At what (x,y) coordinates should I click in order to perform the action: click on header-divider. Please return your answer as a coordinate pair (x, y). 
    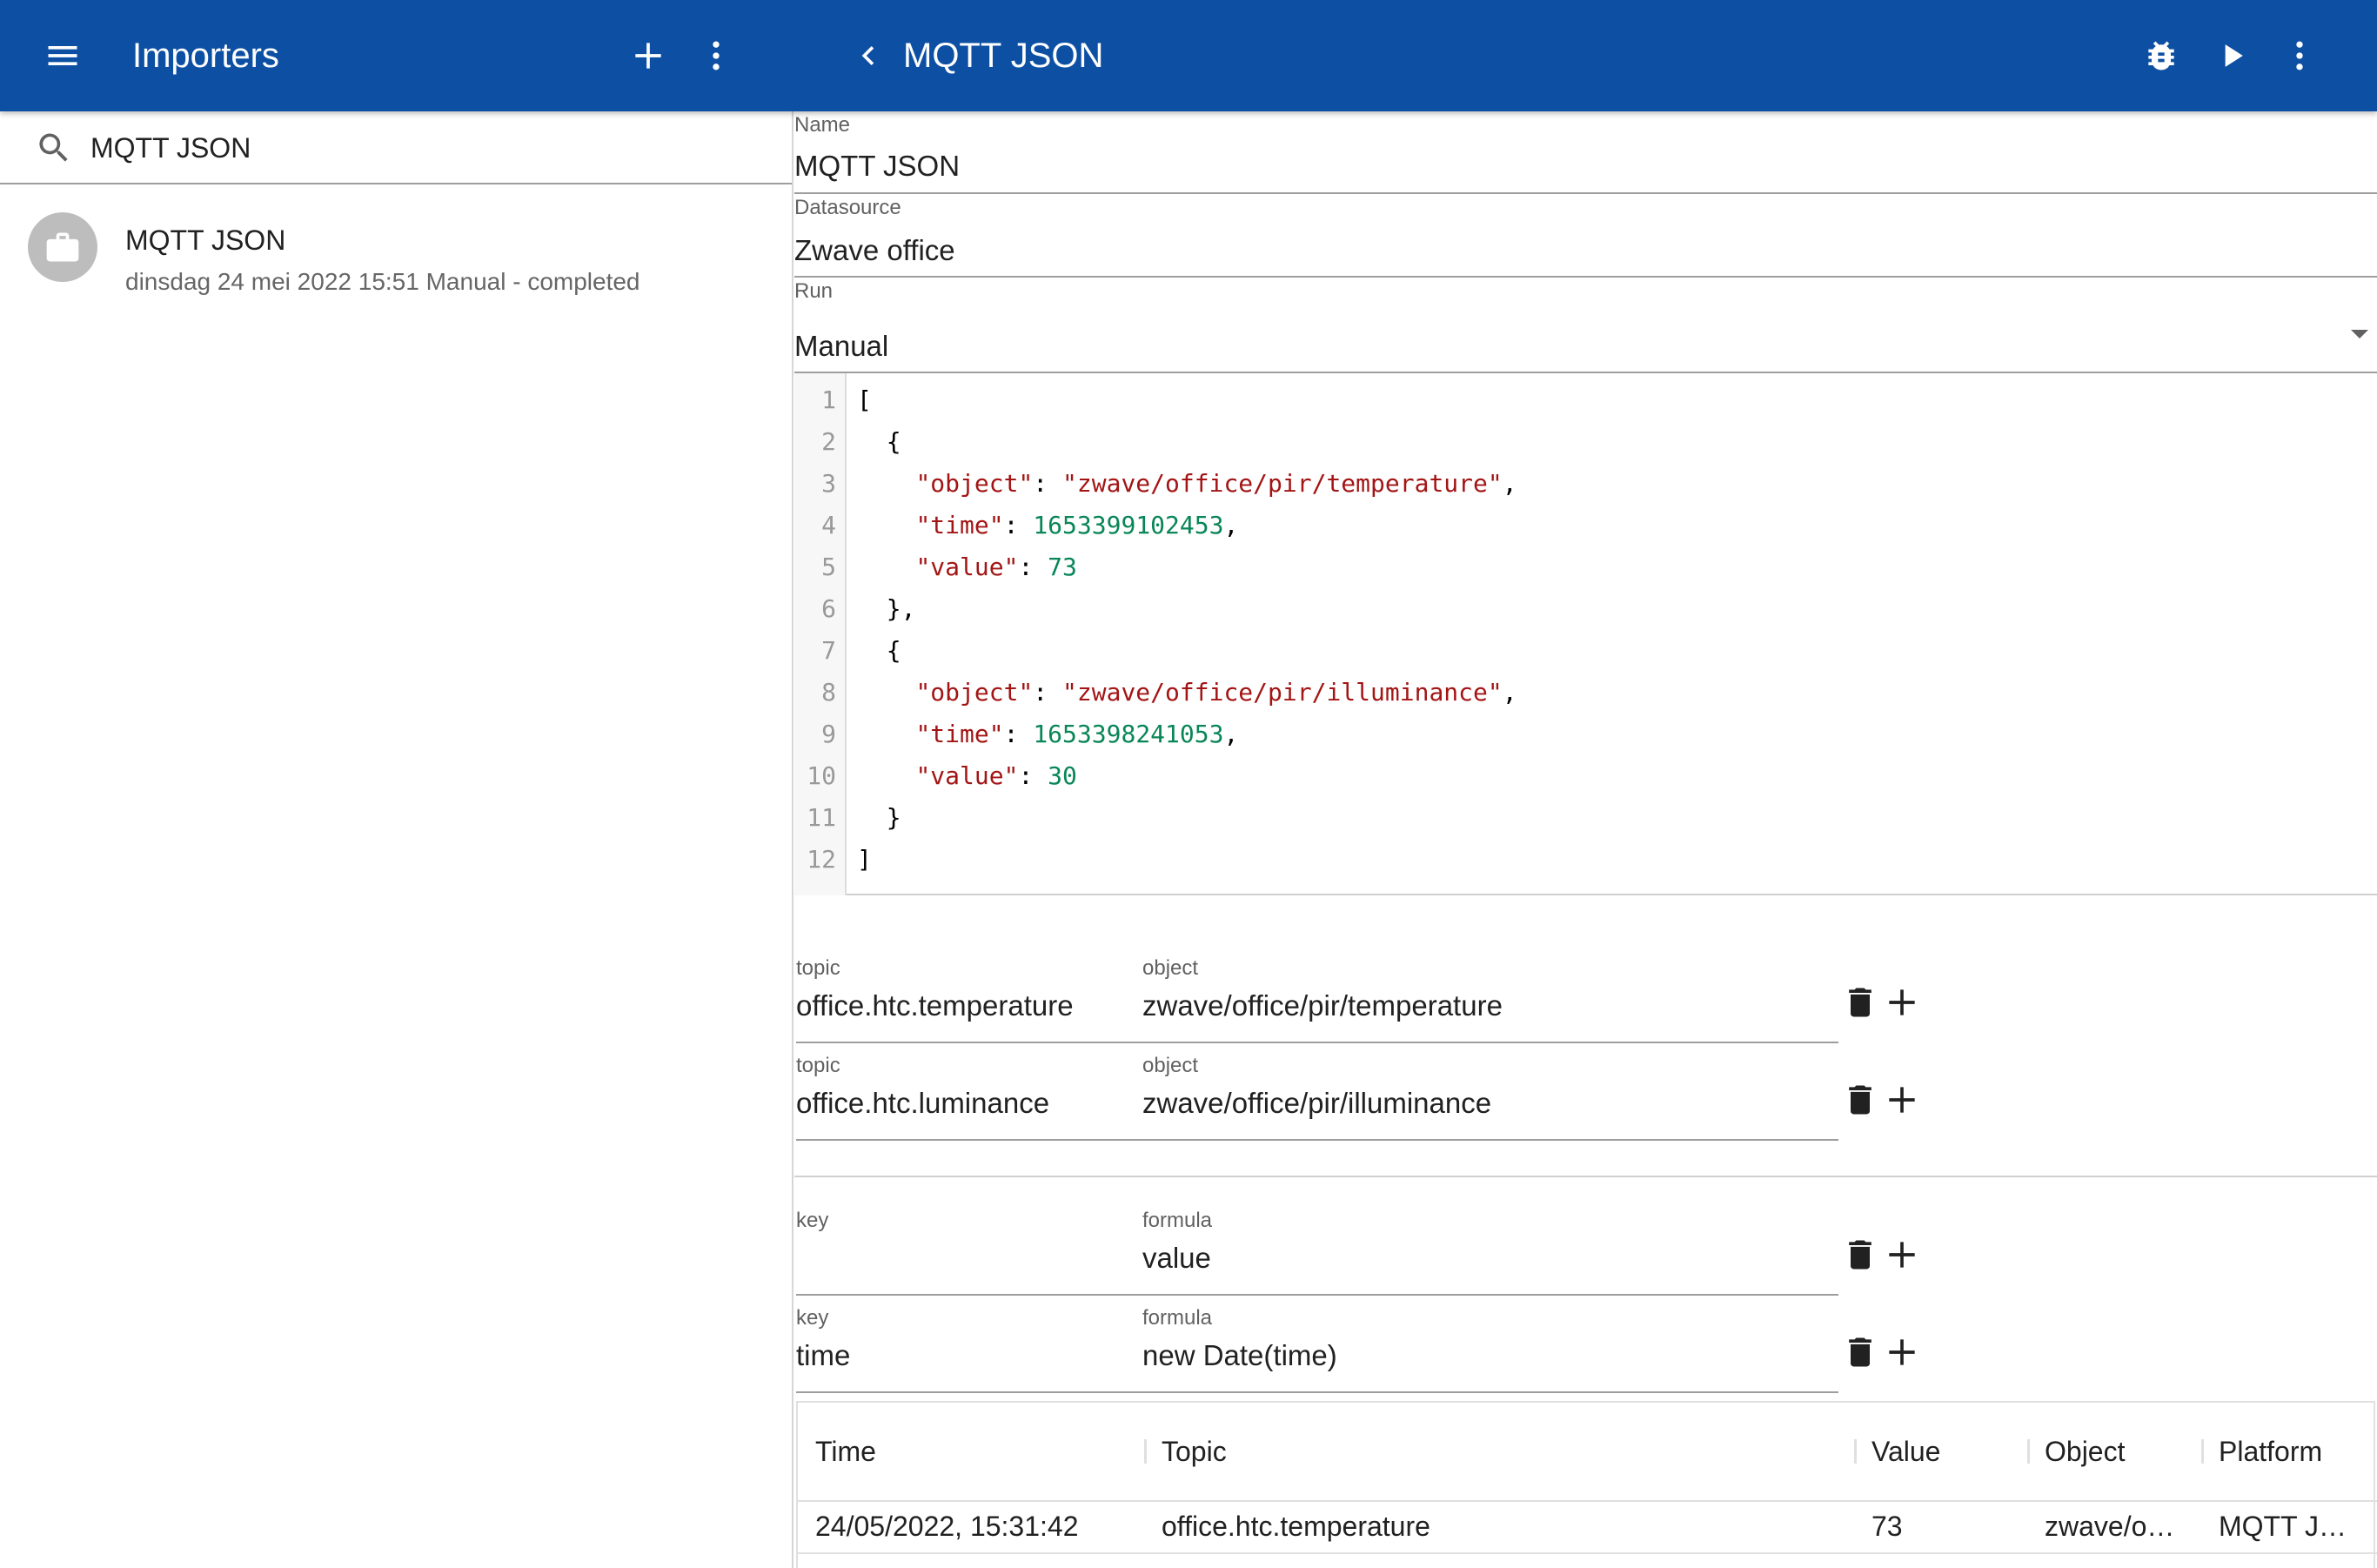
    Looking at the image, I should click on (1587, 1501).